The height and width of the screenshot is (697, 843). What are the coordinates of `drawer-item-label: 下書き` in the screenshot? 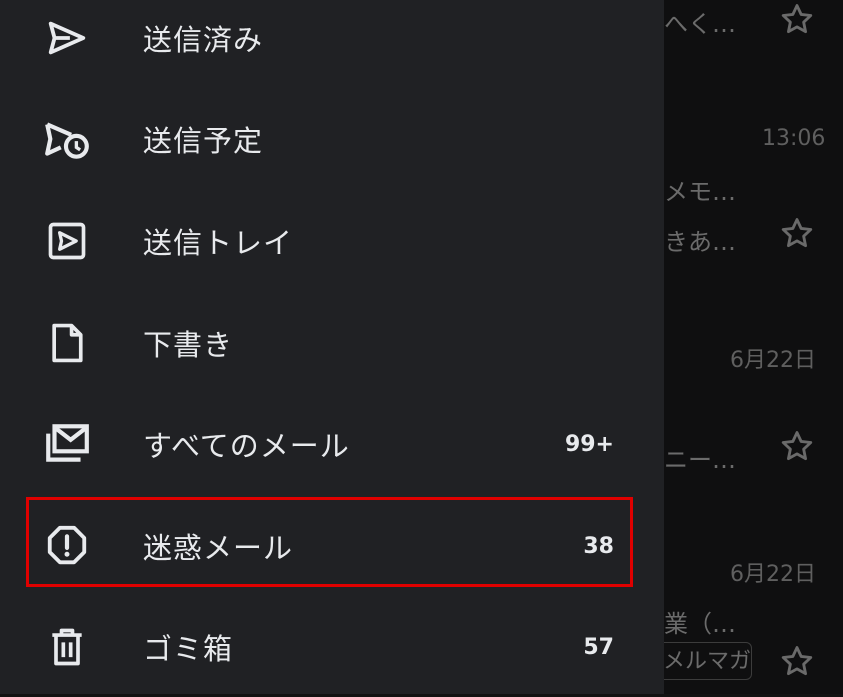 It's located at (188, 345).